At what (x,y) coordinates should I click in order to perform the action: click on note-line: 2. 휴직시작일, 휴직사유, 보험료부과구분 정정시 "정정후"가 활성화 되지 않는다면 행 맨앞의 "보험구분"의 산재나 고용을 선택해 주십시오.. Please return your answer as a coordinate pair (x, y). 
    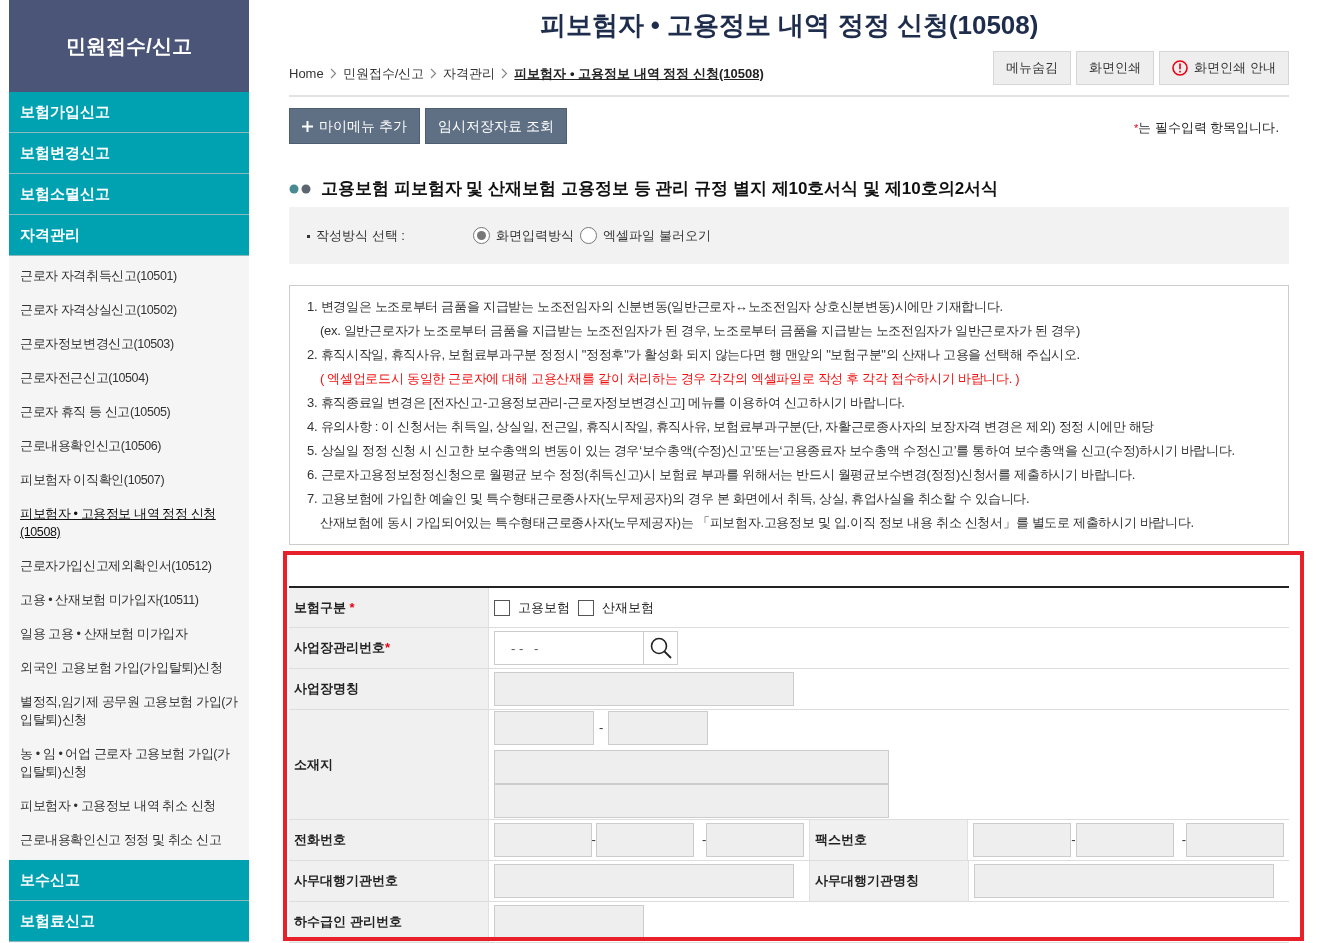
    Looking at the image, I should click on (694, 355).